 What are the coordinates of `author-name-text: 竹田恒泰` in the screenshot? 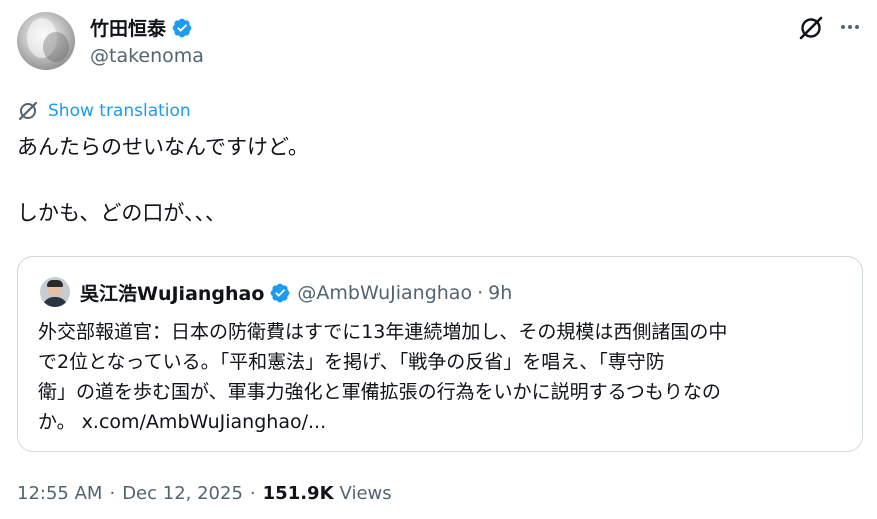 It's located at (128, 29).